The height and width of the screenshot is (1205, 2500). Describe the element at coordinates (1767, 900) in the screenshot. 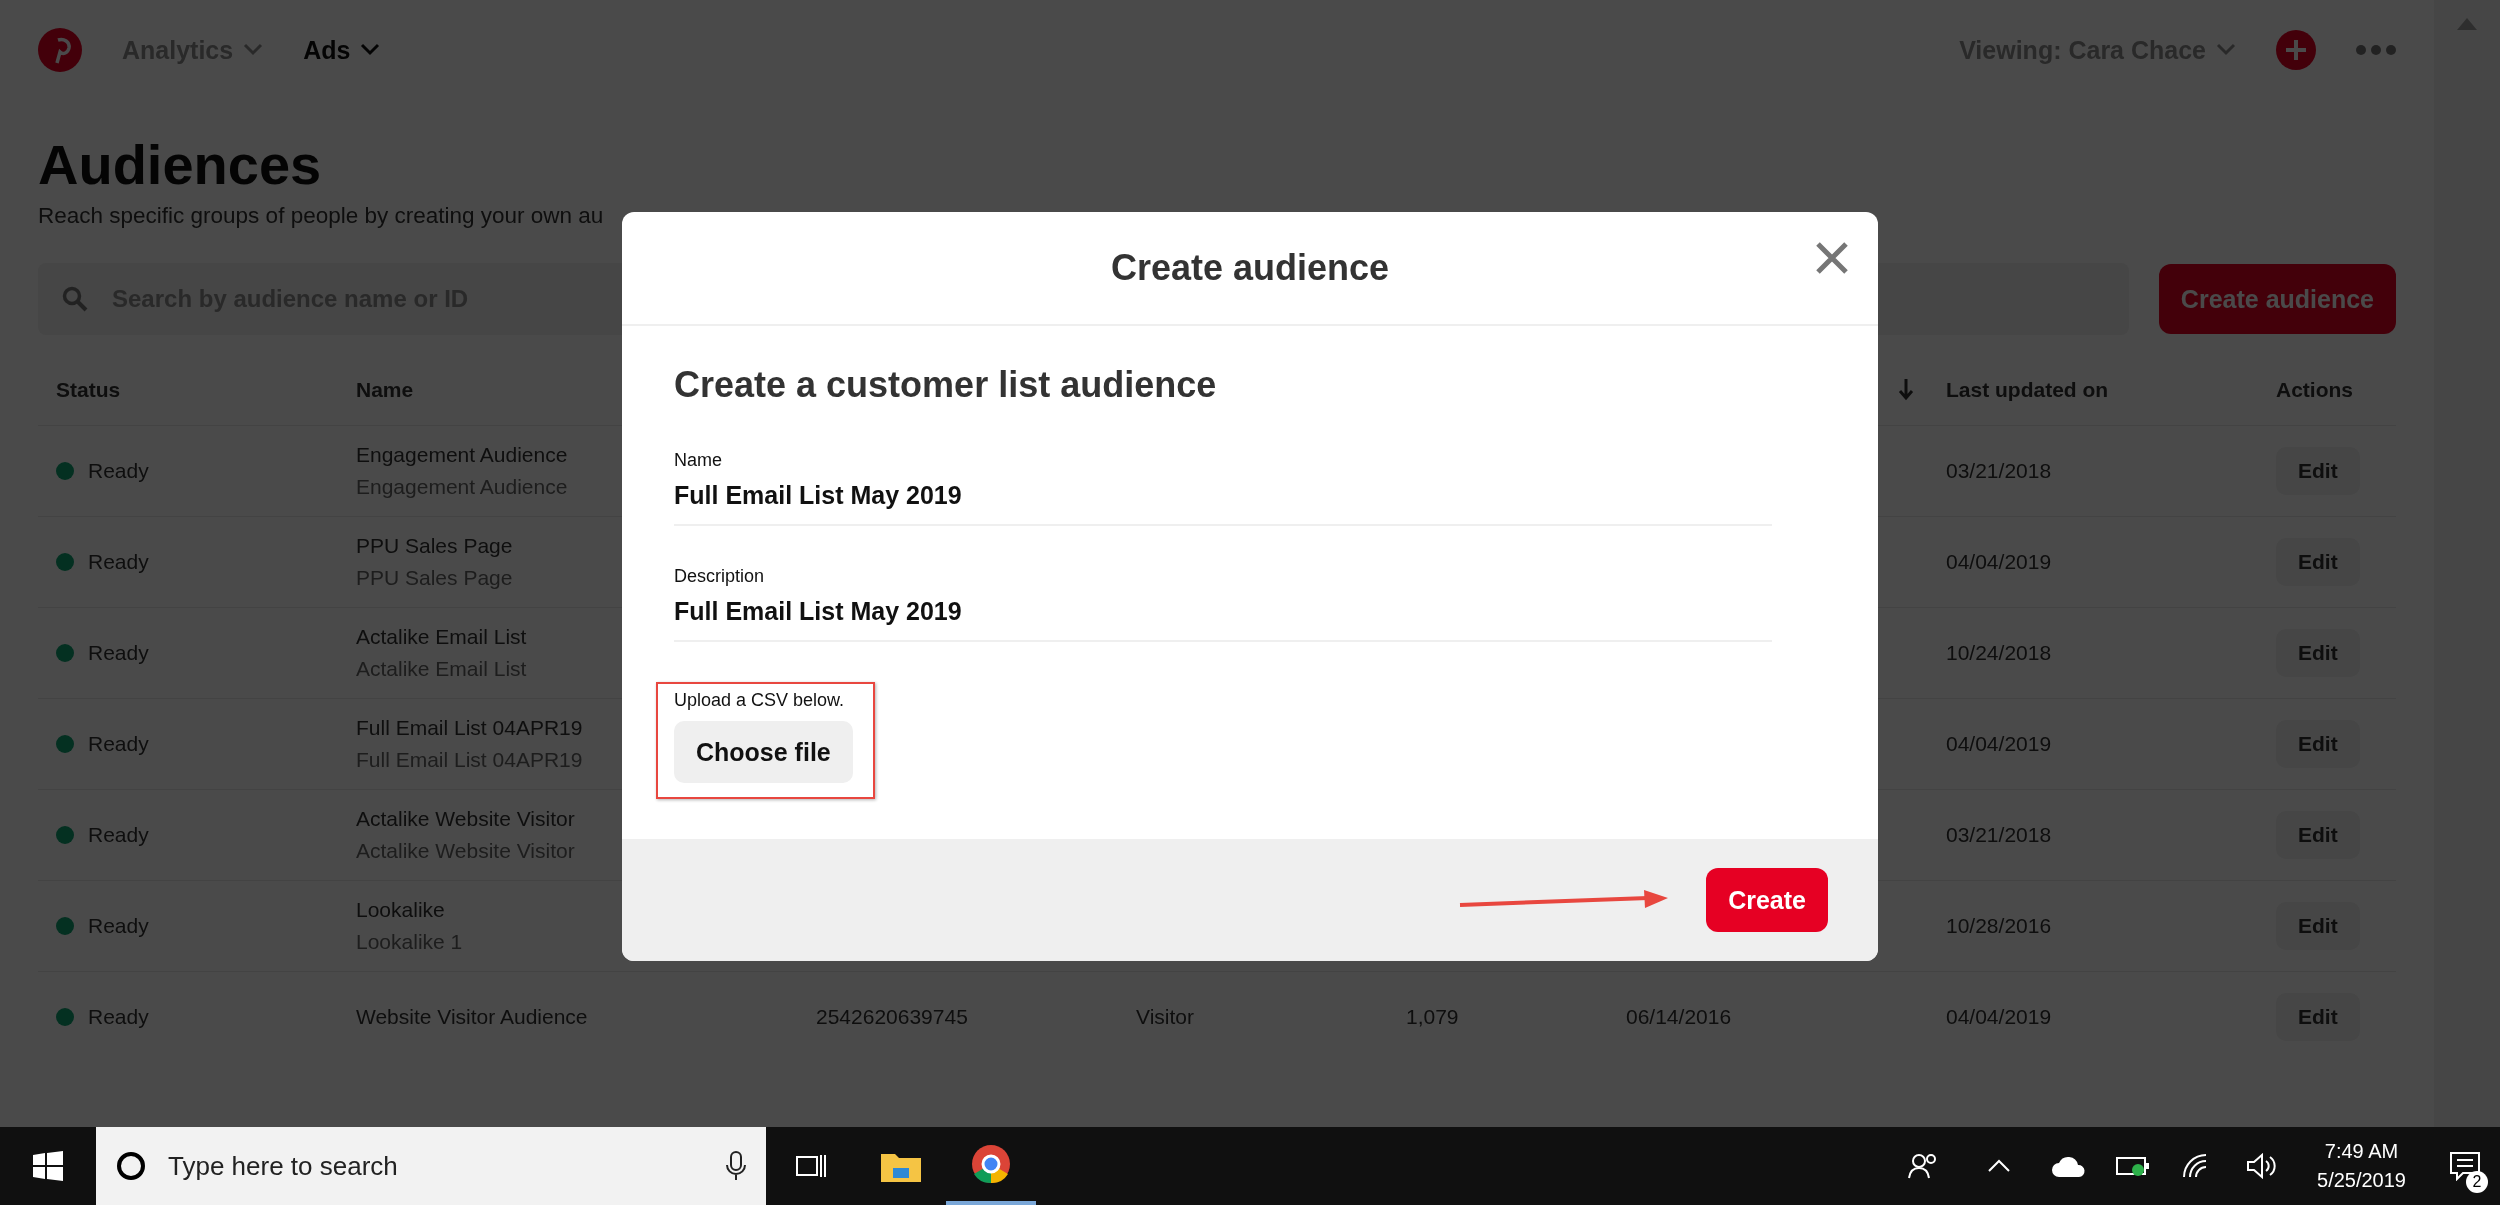

I see `create-button: Create` at that location.